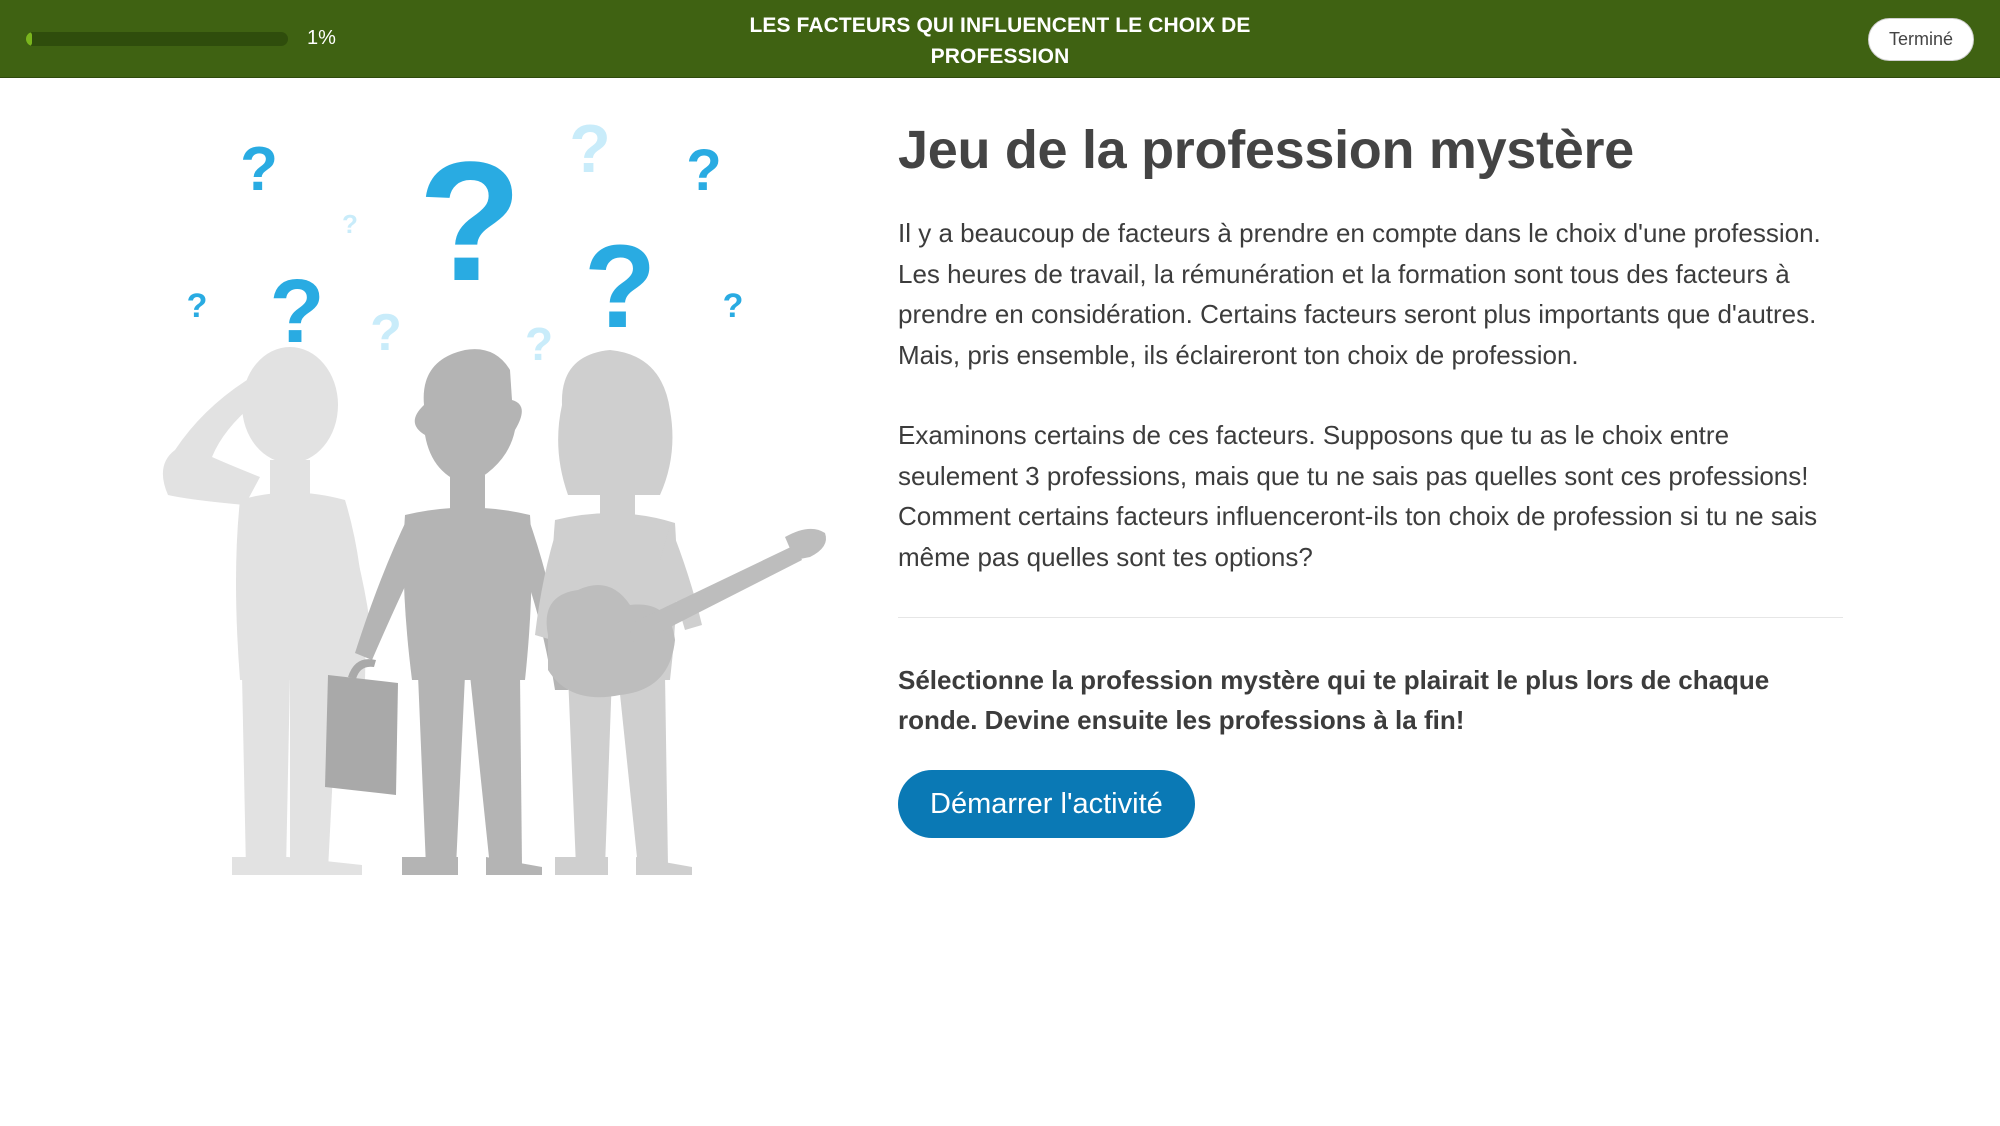 This screenshot has width=2000, height=1126. Describe the element at coordinates (157, 39) in the screenshot. I see `progress-bar` at that location.